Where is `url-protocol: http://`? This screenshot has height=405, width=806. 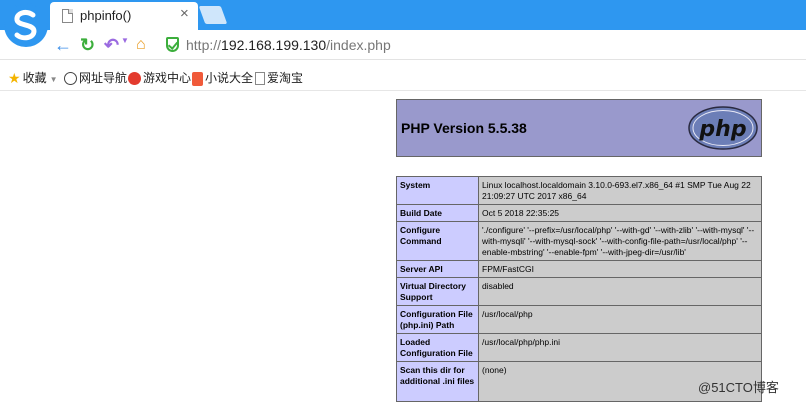
url-protocol: http:// is located at coordinates (204, 45).